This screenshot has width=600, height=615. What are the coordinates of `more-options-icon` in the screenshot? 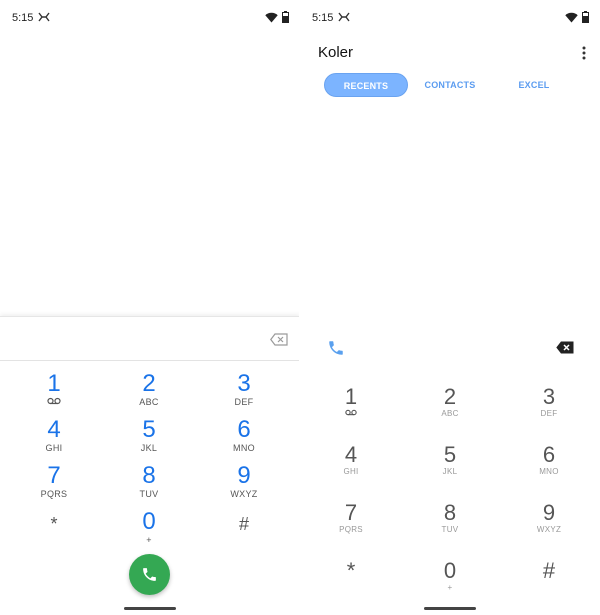 It's located at (584, 53).